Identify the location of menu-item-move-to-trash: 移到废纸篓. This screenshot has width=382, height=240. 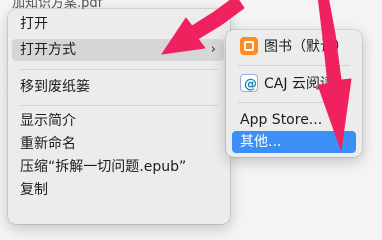
(118, 87).